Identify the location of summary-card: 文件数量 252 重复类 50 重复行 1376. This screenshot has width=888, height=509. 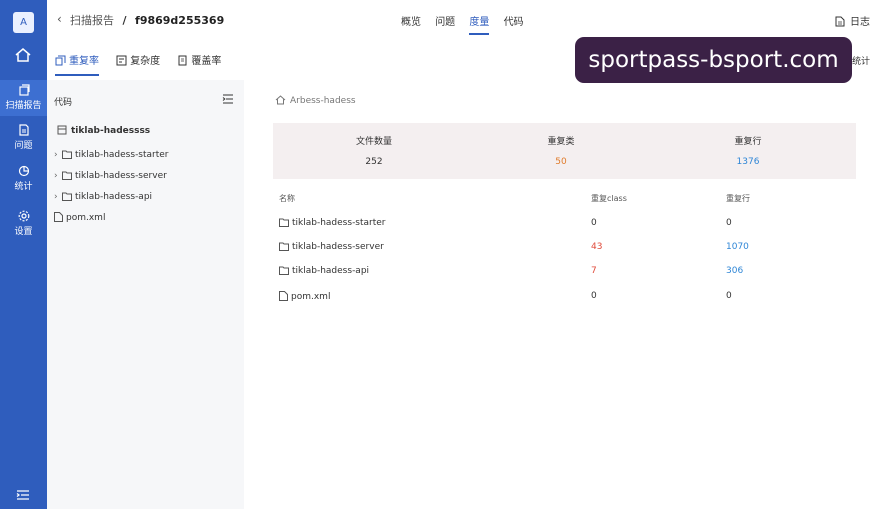
(564, 151).